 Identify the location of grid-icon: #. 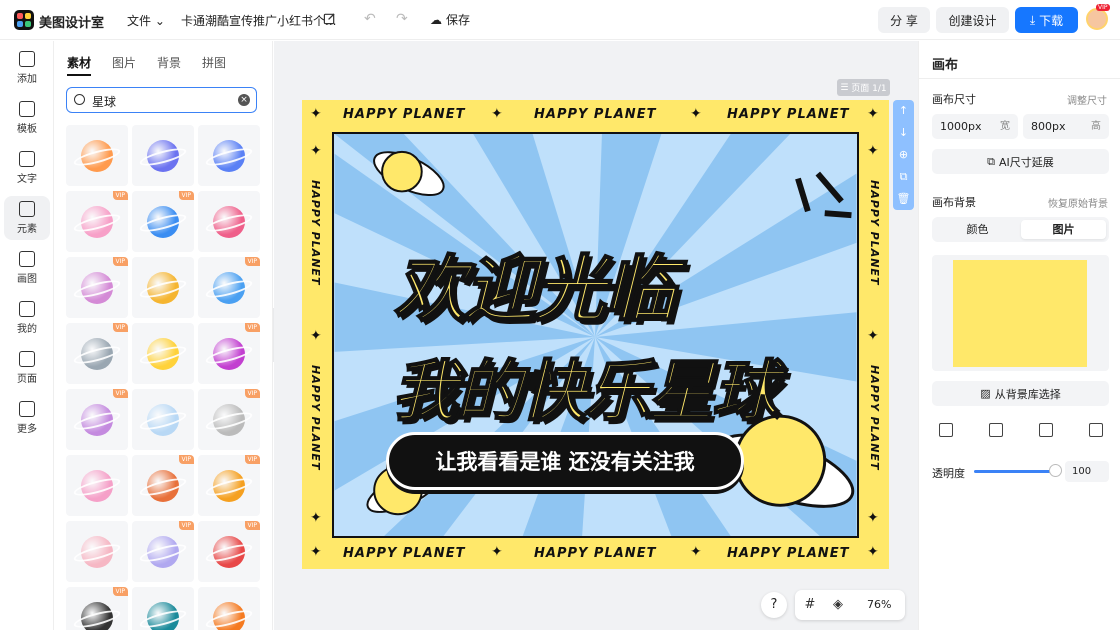
(810, 605).